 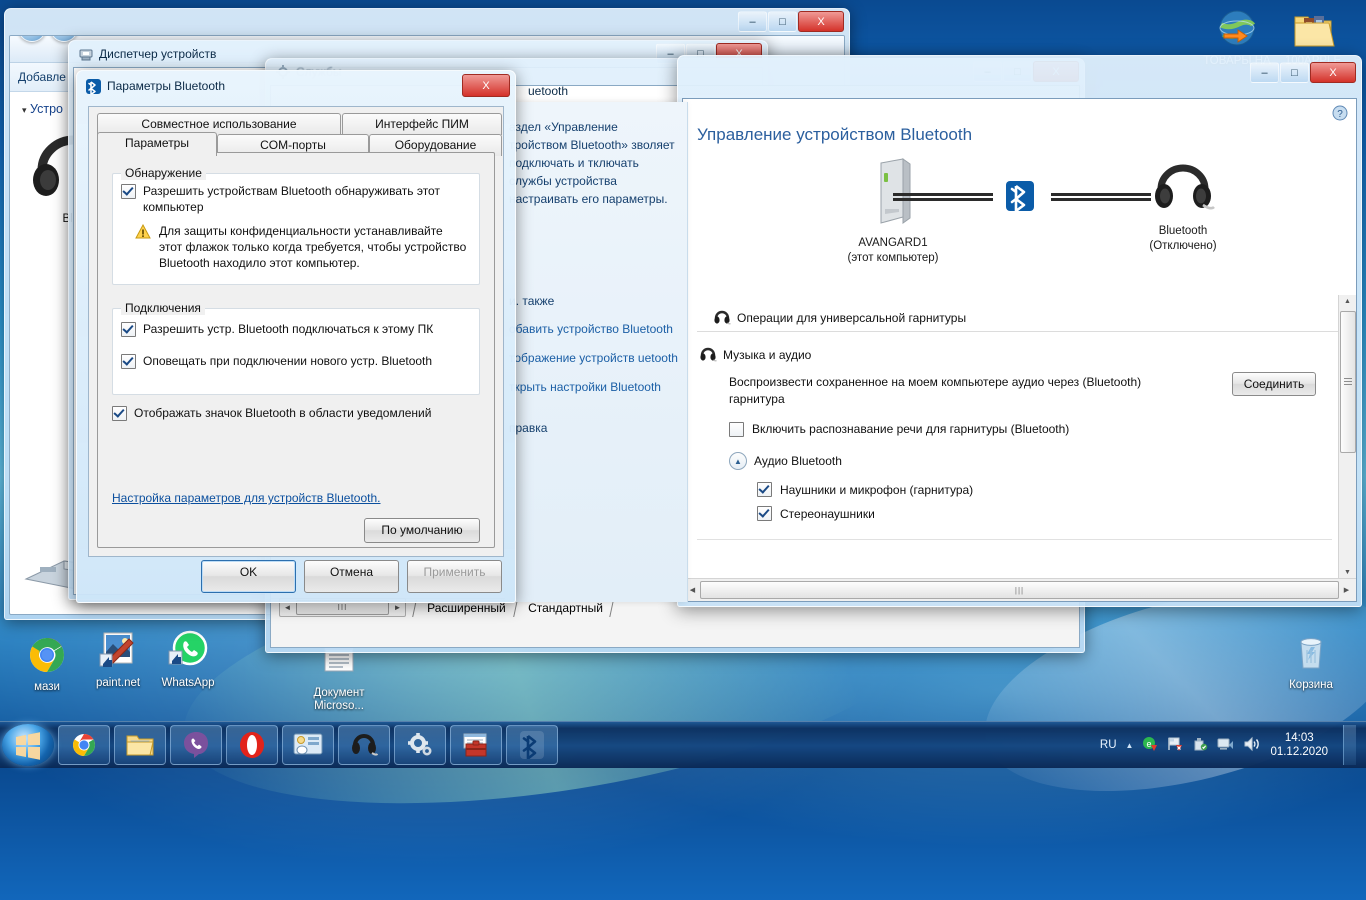 I want to click on taskbar-button-toolbox, so click(x=476, y=745).